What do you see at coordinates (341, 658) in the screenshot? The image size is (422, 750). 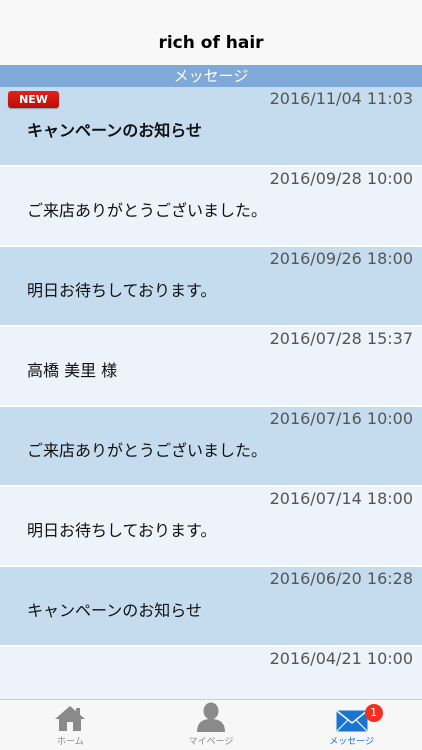 I see `message-date: 2016/04/21 10:00` at bounding box center [341, 658].